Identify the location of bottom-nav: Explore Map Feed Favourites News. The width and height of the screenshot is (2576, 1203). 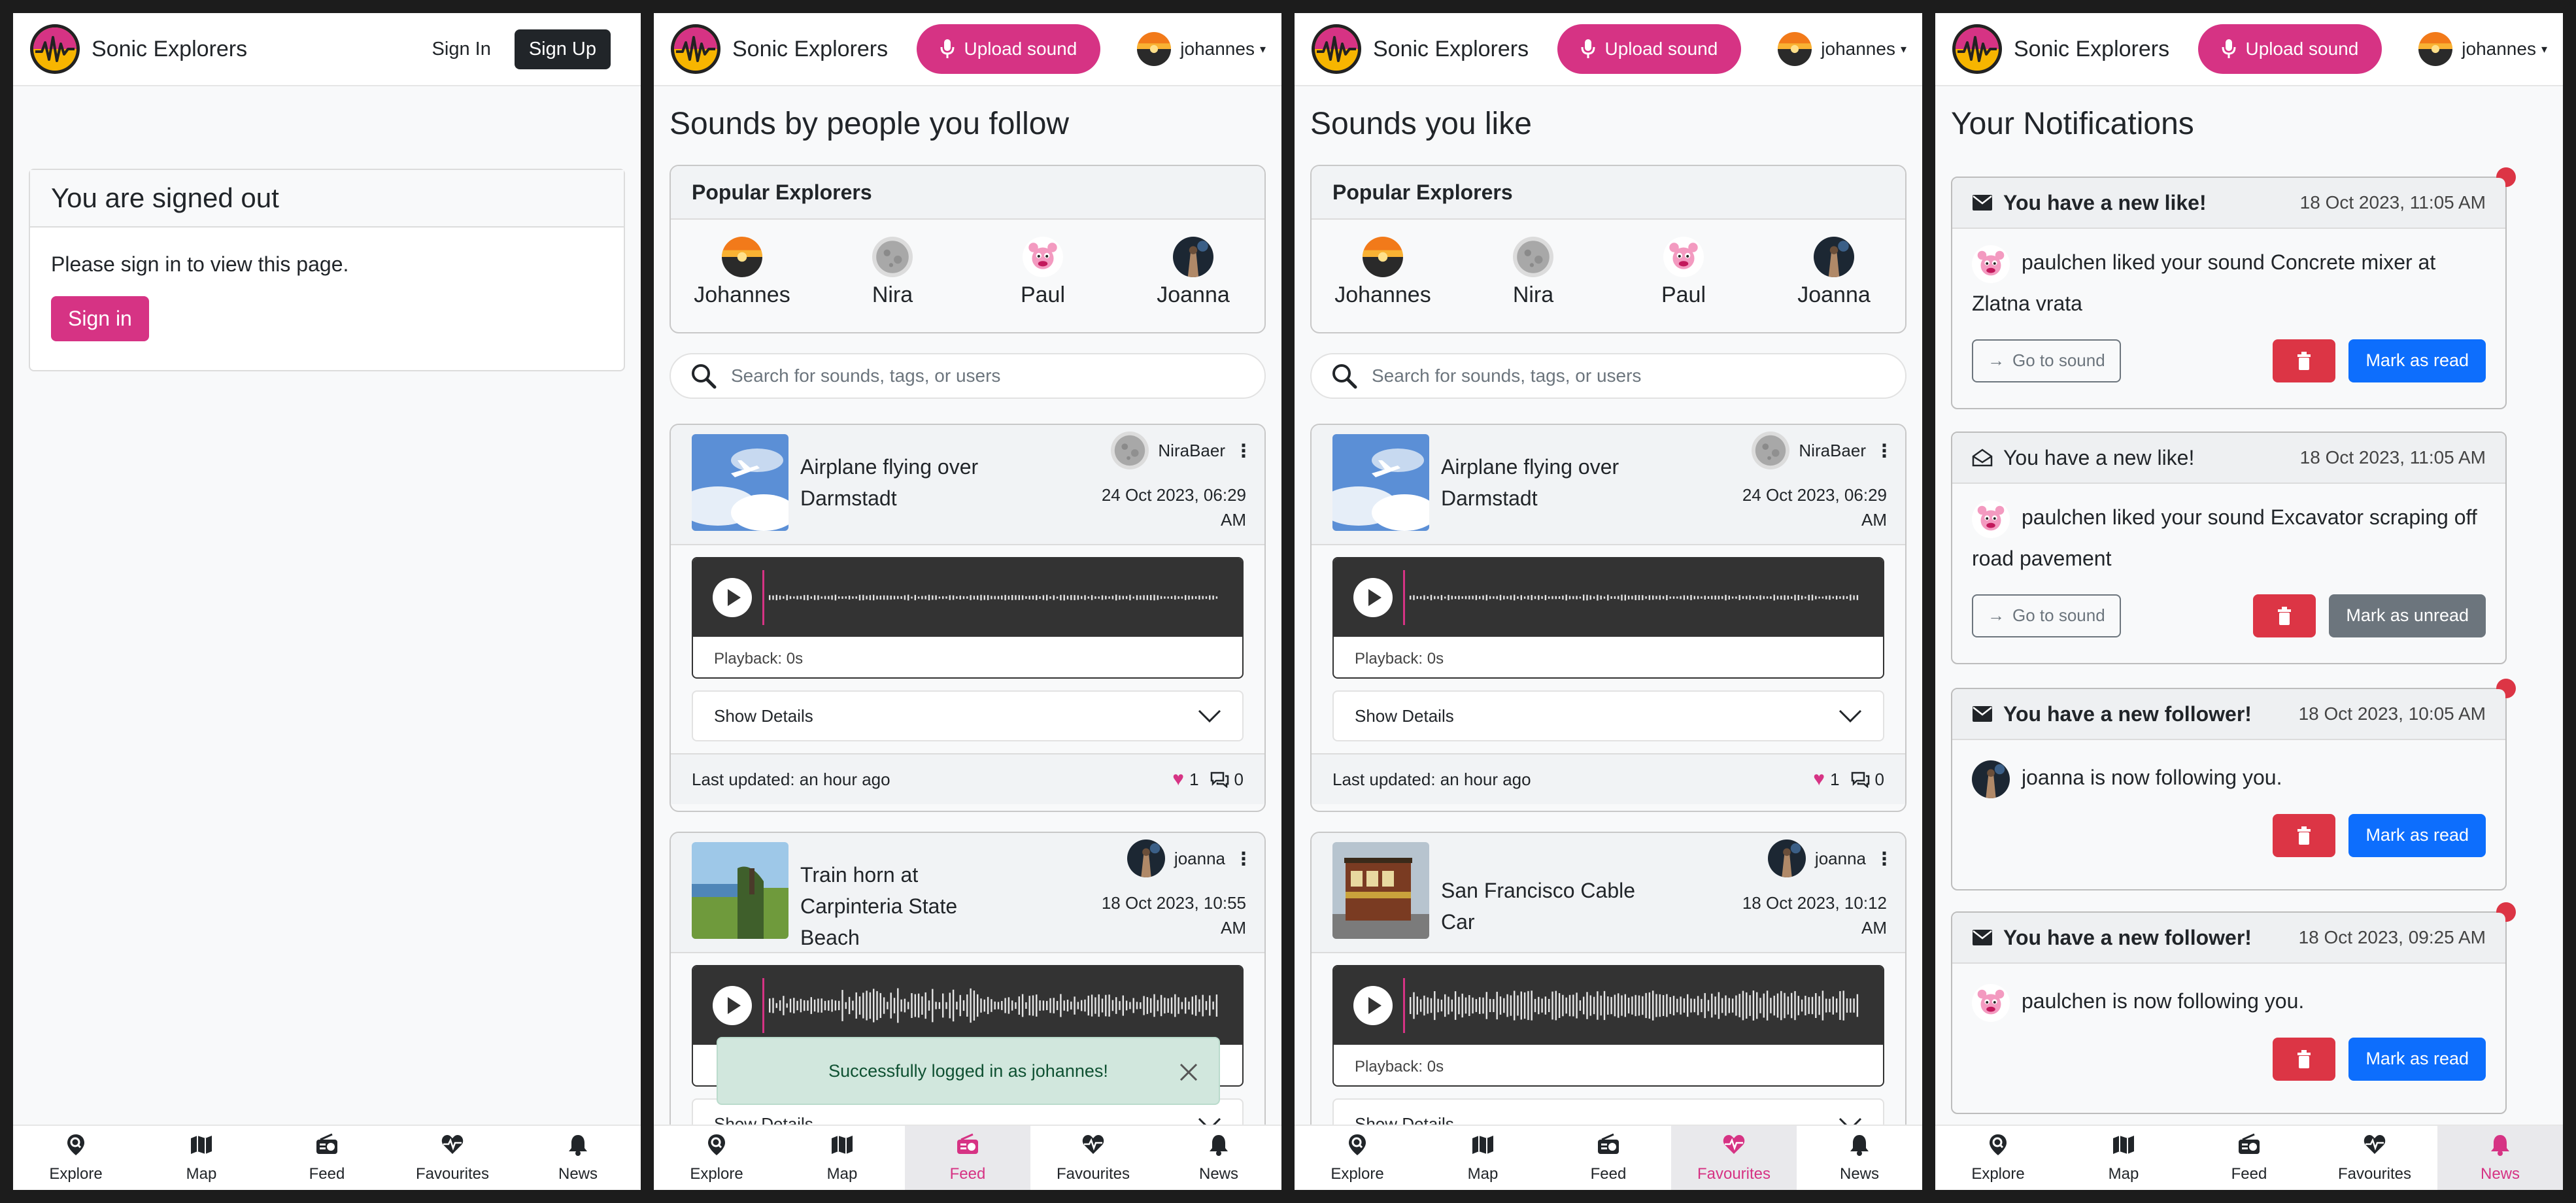
(968, 1157).